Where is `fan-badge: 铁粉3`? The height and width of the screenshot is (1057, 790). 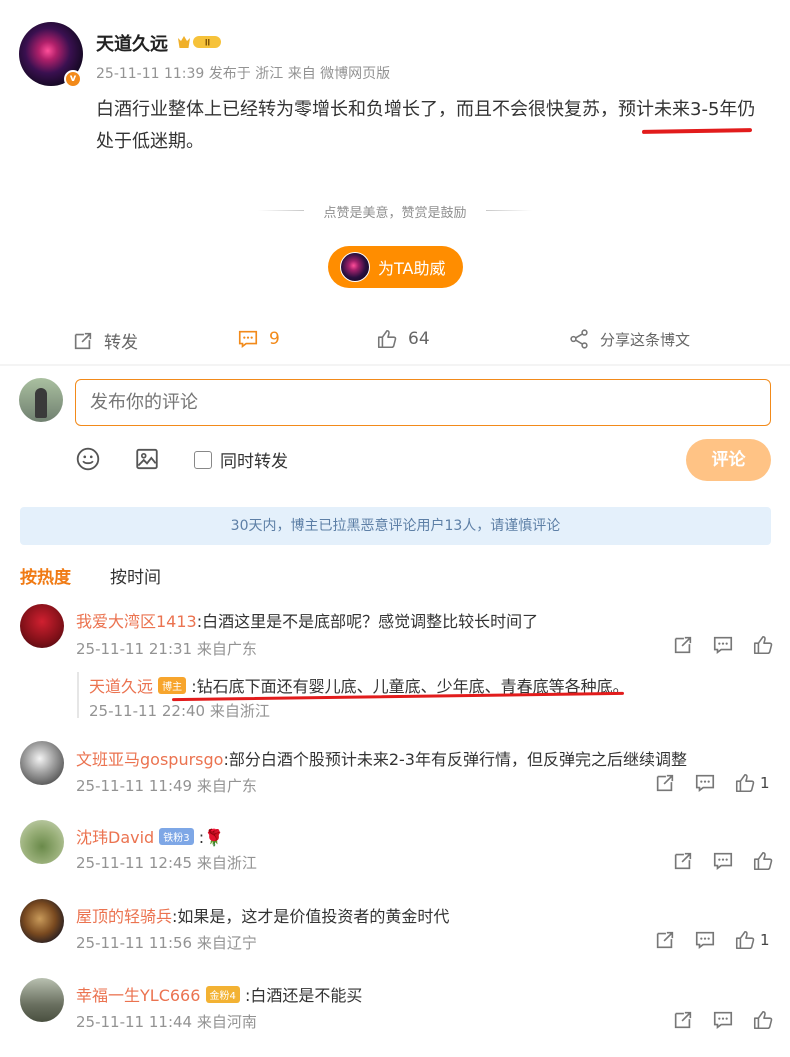 fan-badge: 铁粉3 is located at coordinates (176, 836).